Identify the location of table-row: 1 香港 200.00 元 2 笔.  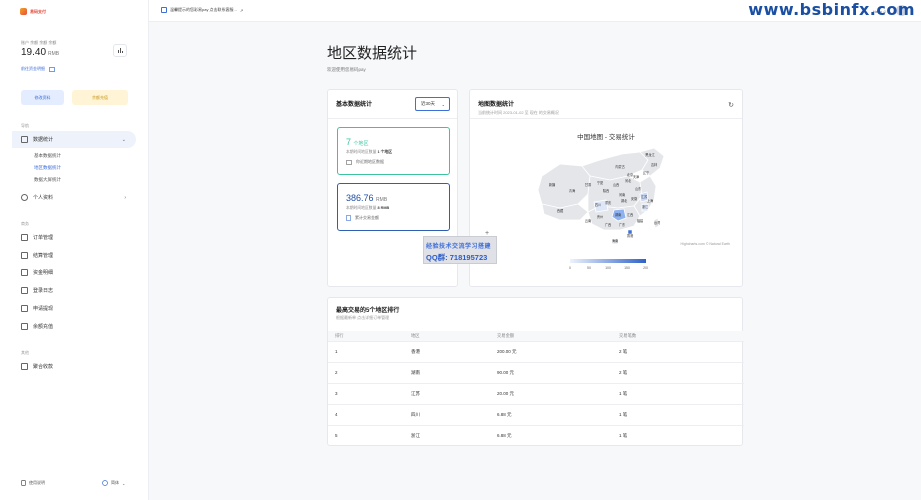
(536, 351).